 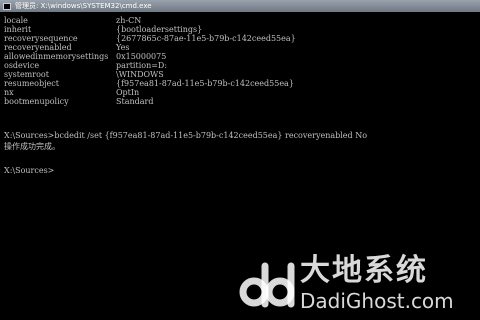 I want to click on console-line: bootmenupolicy Standard, so click(x=78, y=101).